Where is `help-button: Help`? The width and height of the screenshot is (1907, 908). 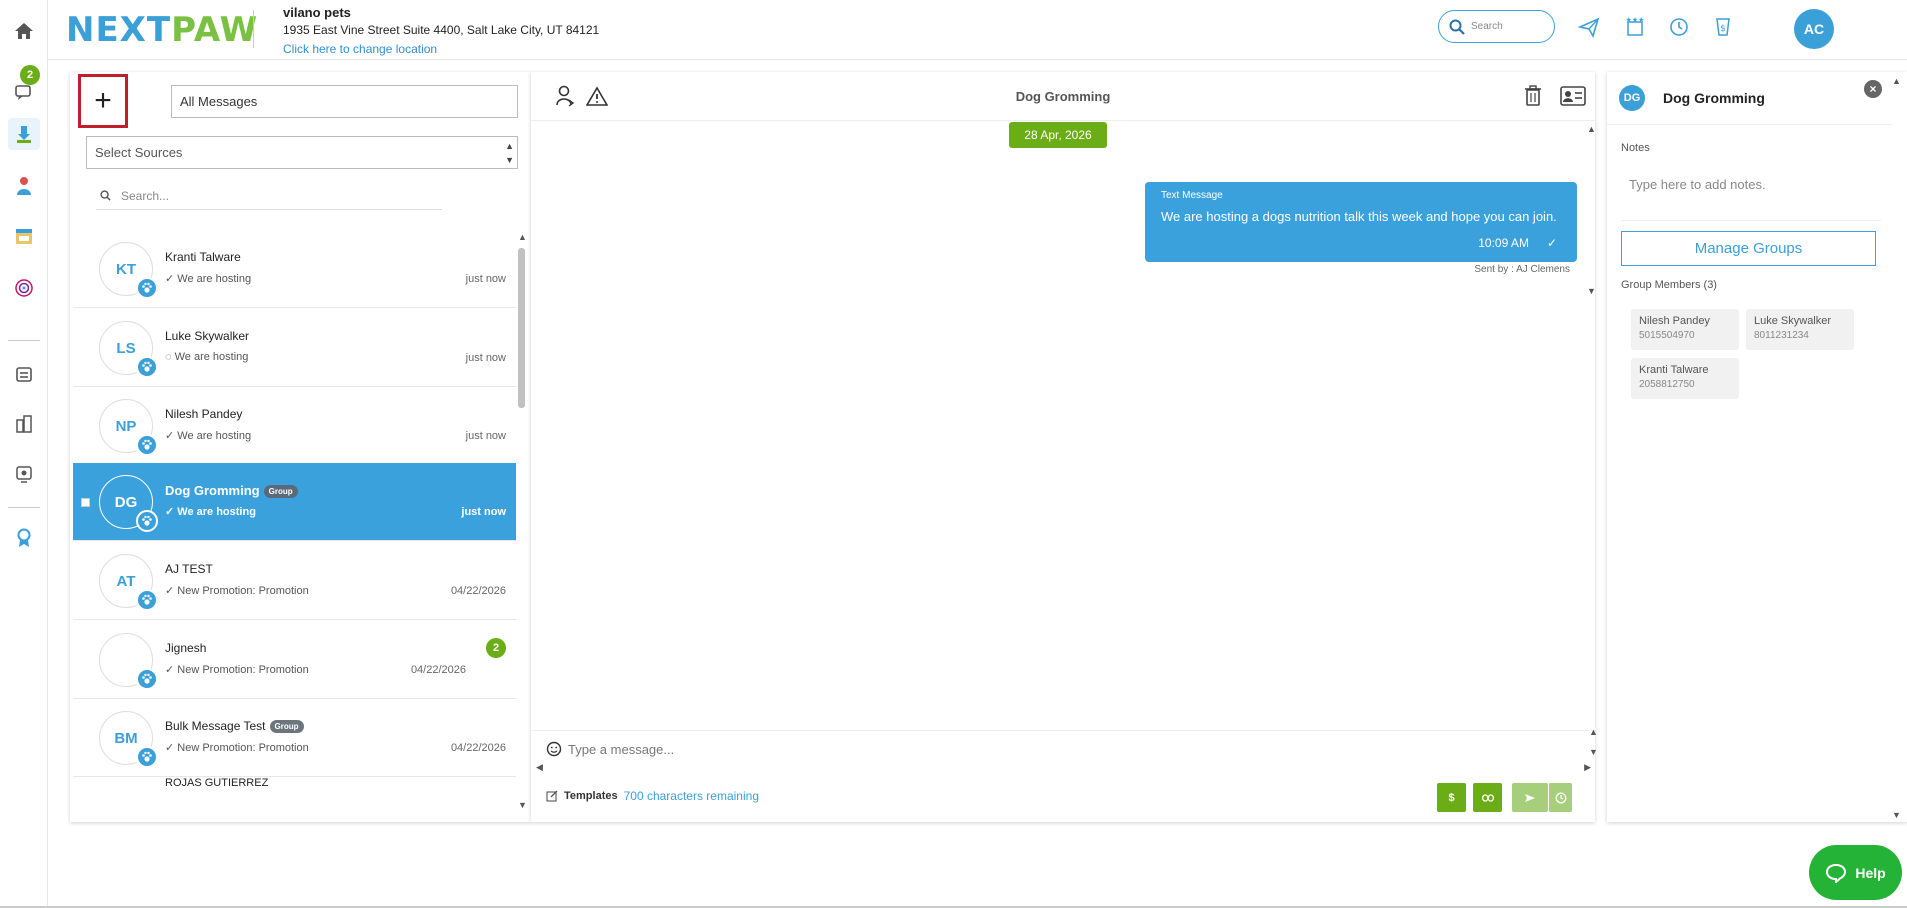
help-button: Help is located at coordinates (1855, 872).